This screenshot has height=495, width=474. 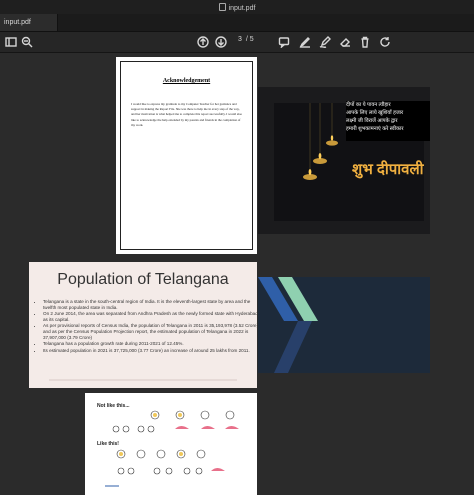 What do you see at coordinates (344, 325) in the screenshot?
I see `page-blue-slide` at bounding box center [344, 325].